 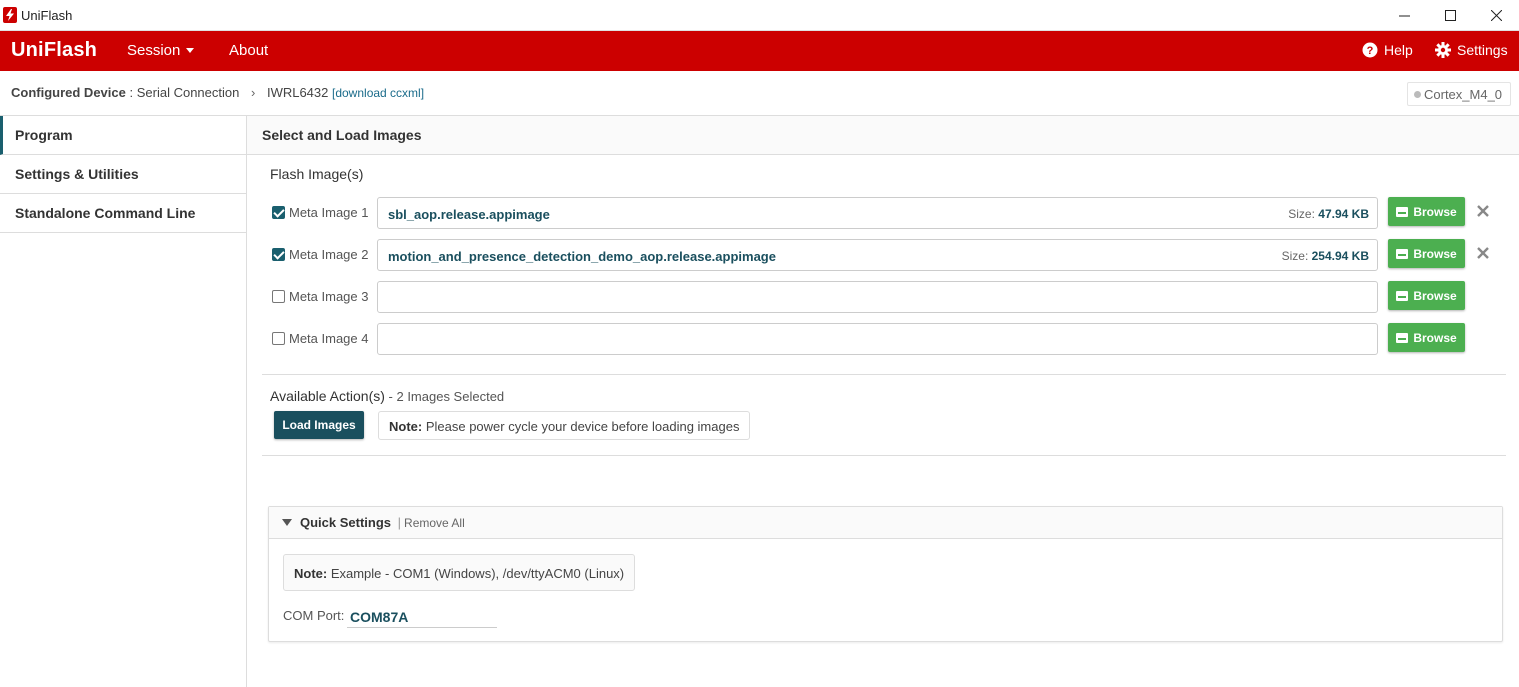 What do you see at coordinates (278, 338) in the screenshot?
I see `meta-image-4-checkbox` at bounding box center [278, 338].